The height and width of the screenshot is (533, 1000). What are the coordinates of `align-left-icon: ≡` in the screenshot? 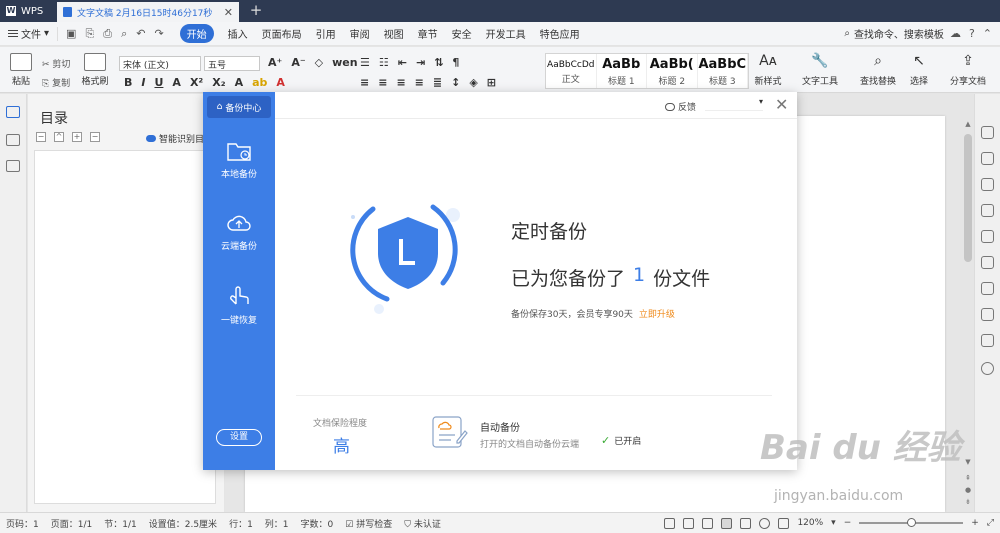 It's located at (364, 82).